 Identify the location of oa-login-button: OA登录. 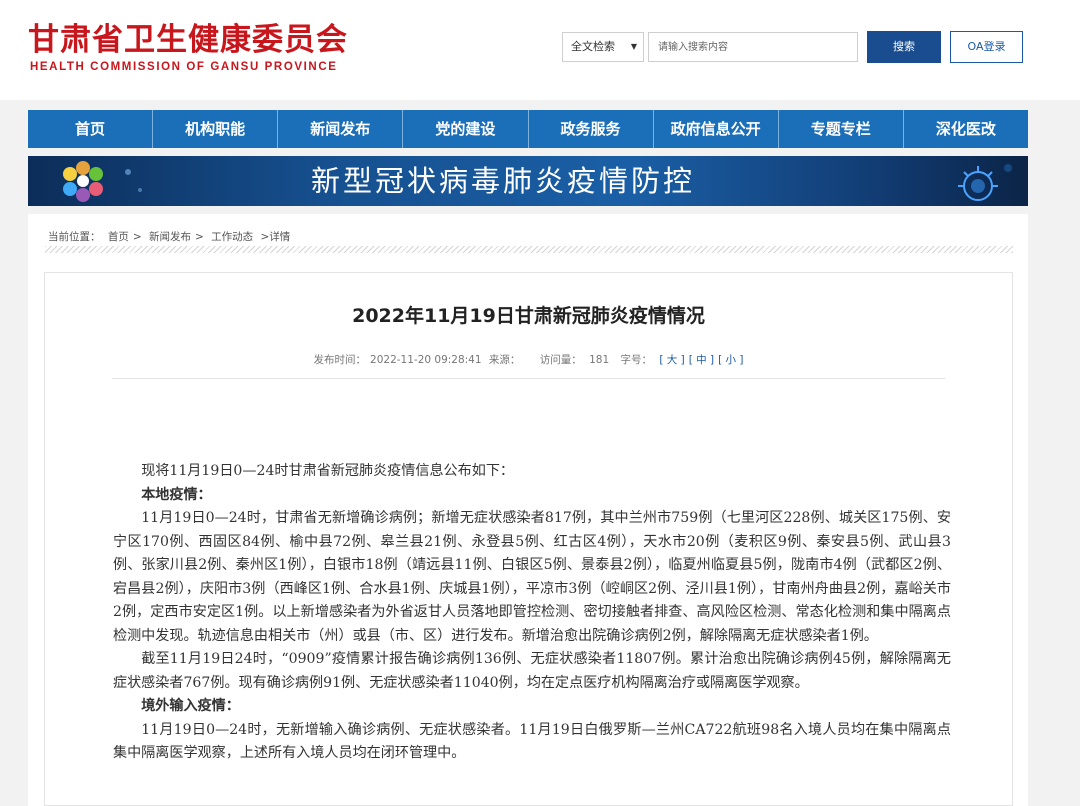
(986, 47).